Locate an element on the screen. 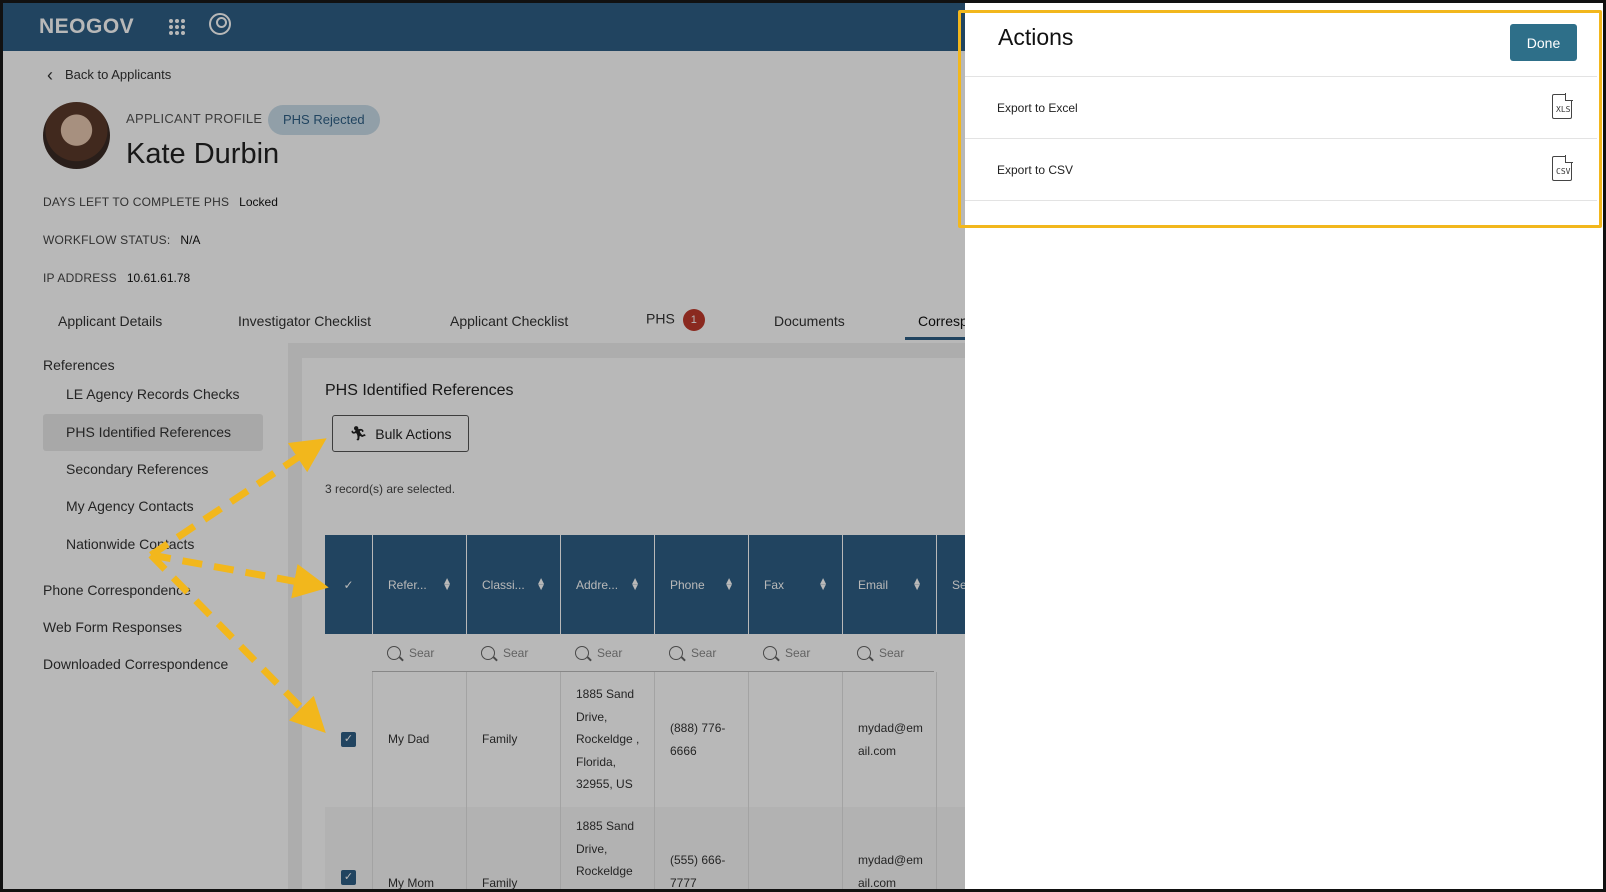 The width and height of the screenshot is (1606, 892). days-left-label: DAYS LEFT TO COMPLETE PHS is located at coordinates (136, 202).